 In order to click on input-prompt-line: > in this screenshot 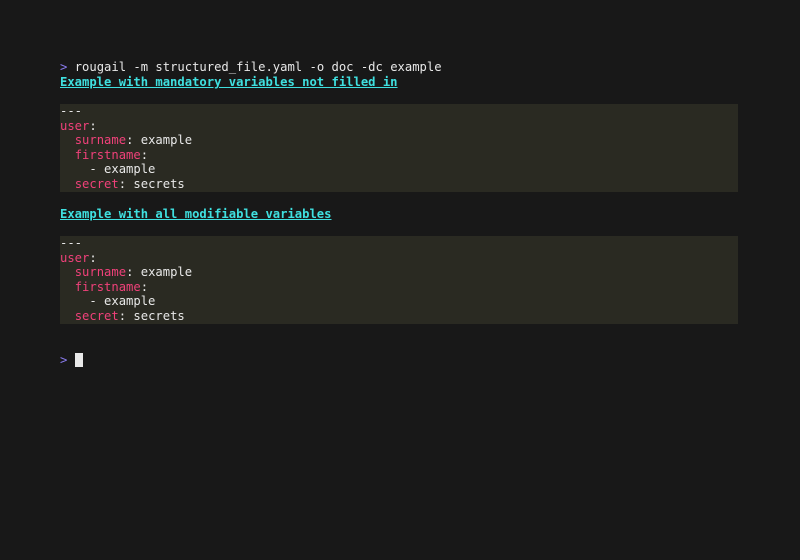, I will do `click(71, 360)`.